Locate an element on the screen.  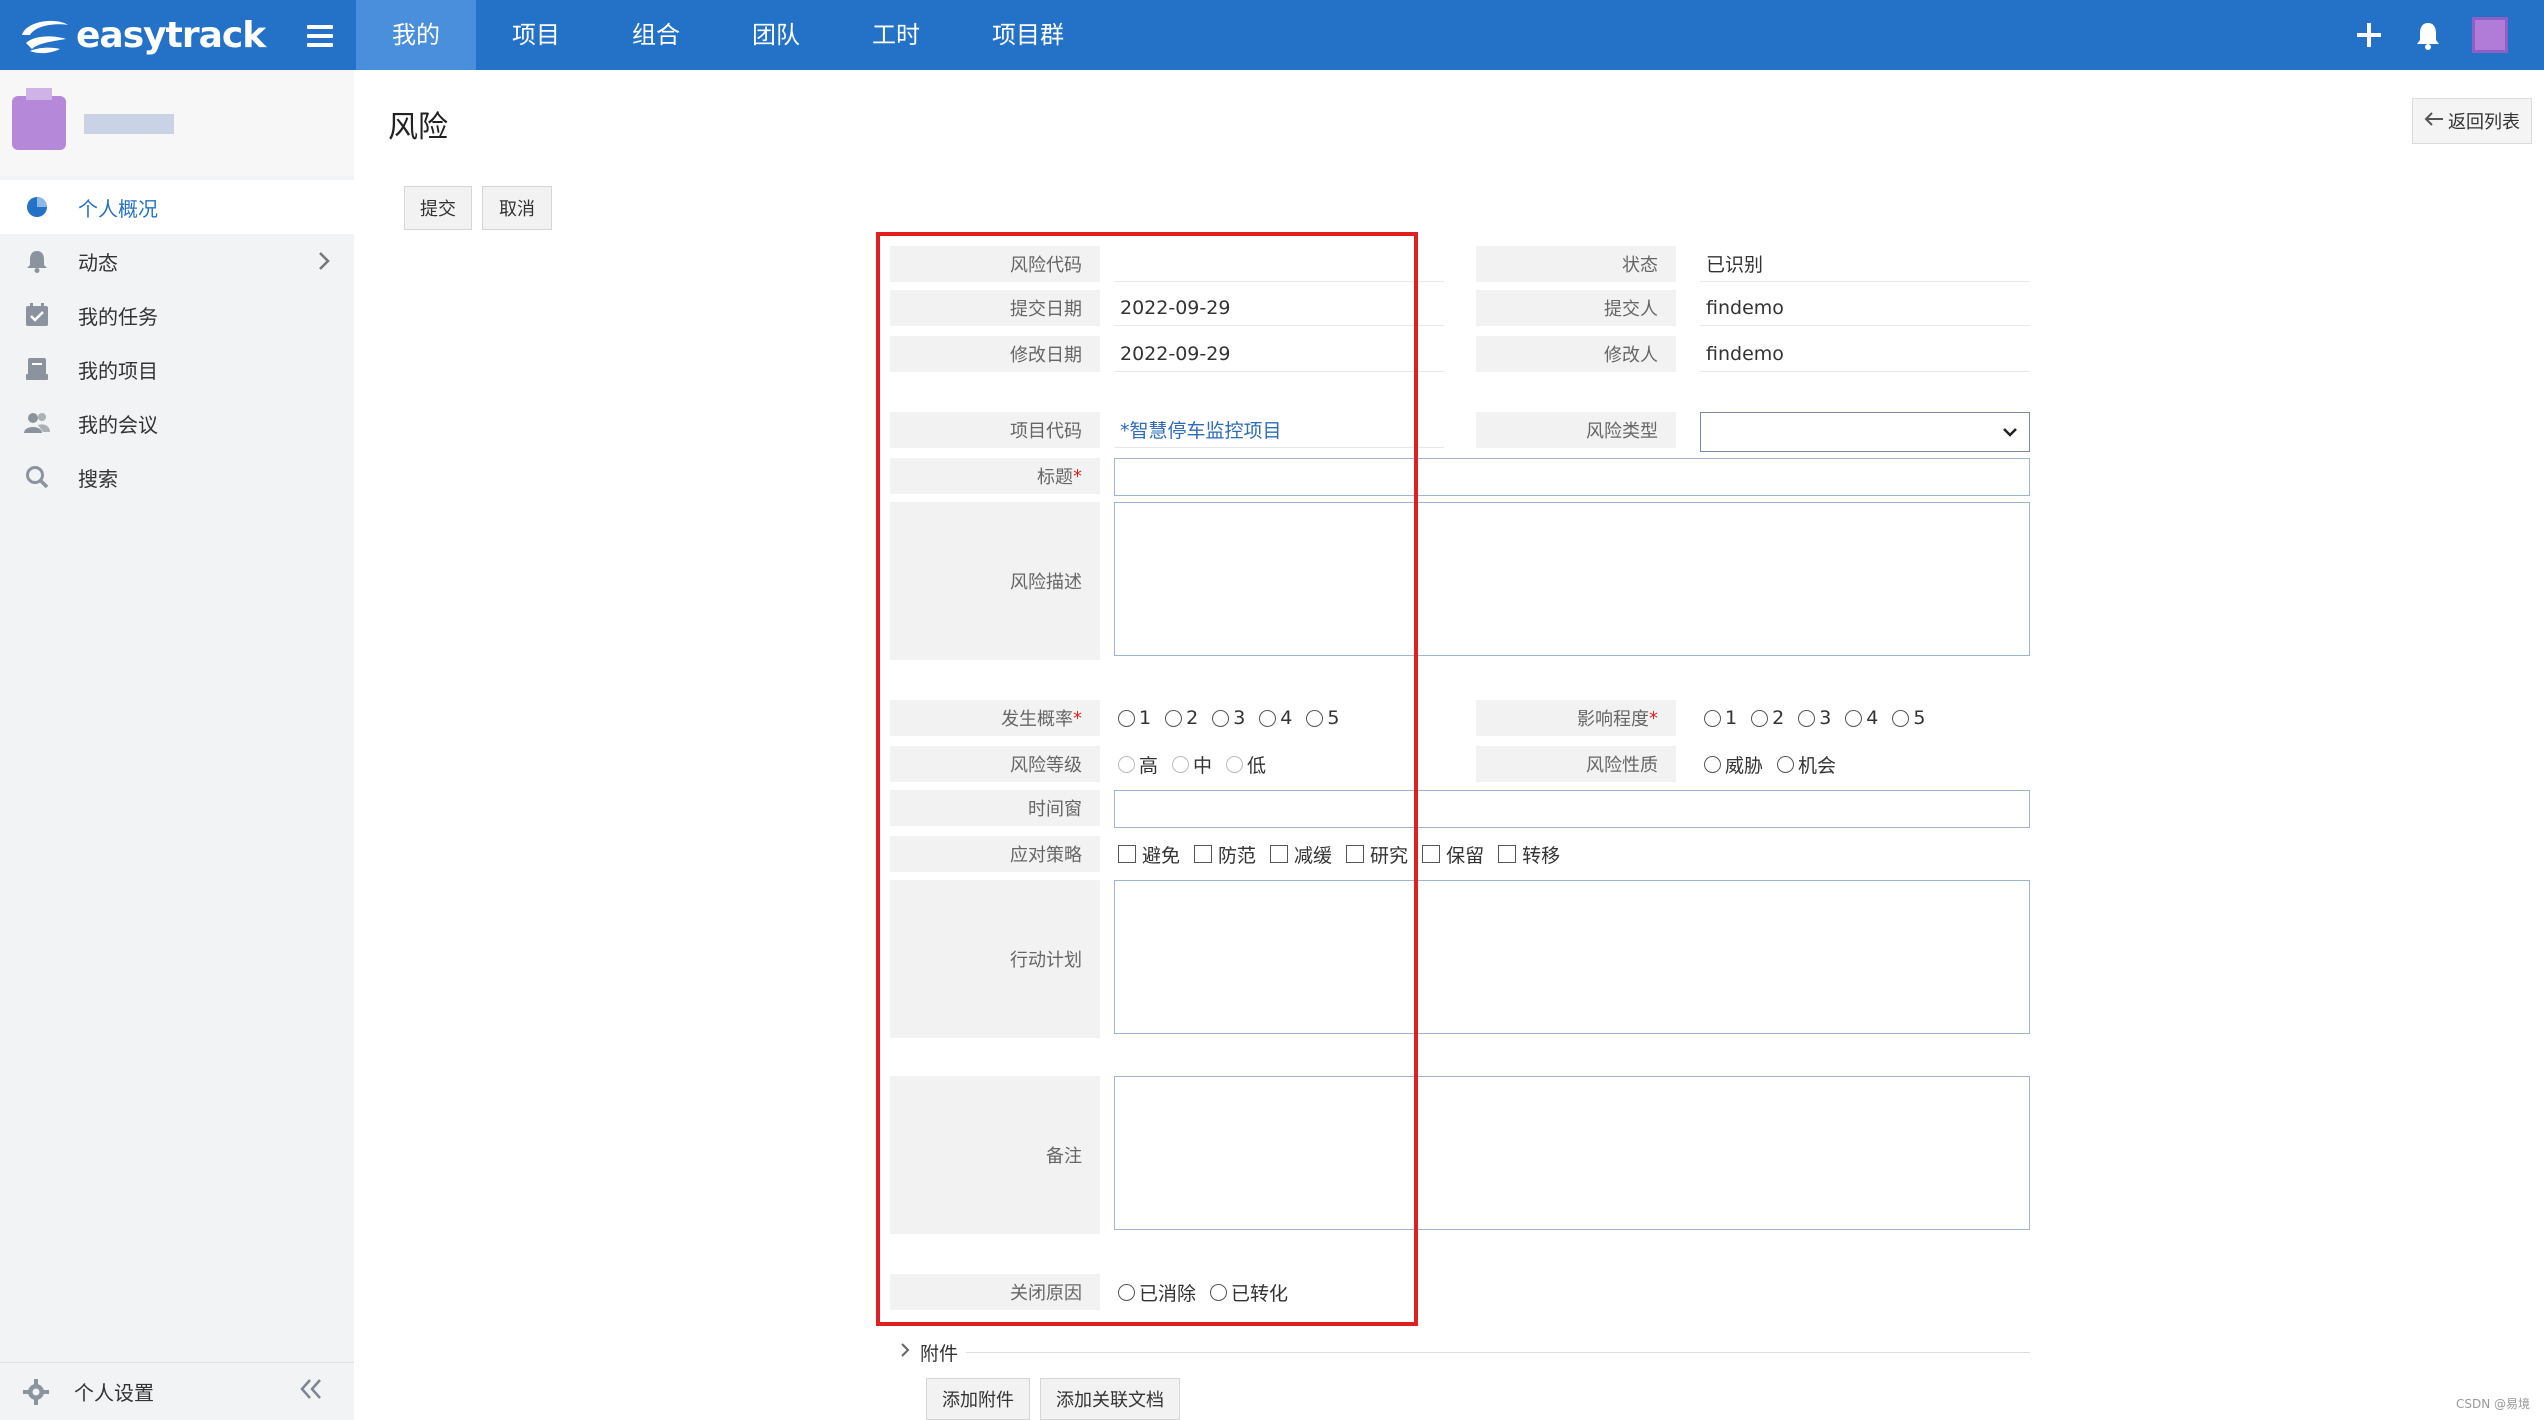
attachments-label: 附件 is located at coordinates (939, 1353).